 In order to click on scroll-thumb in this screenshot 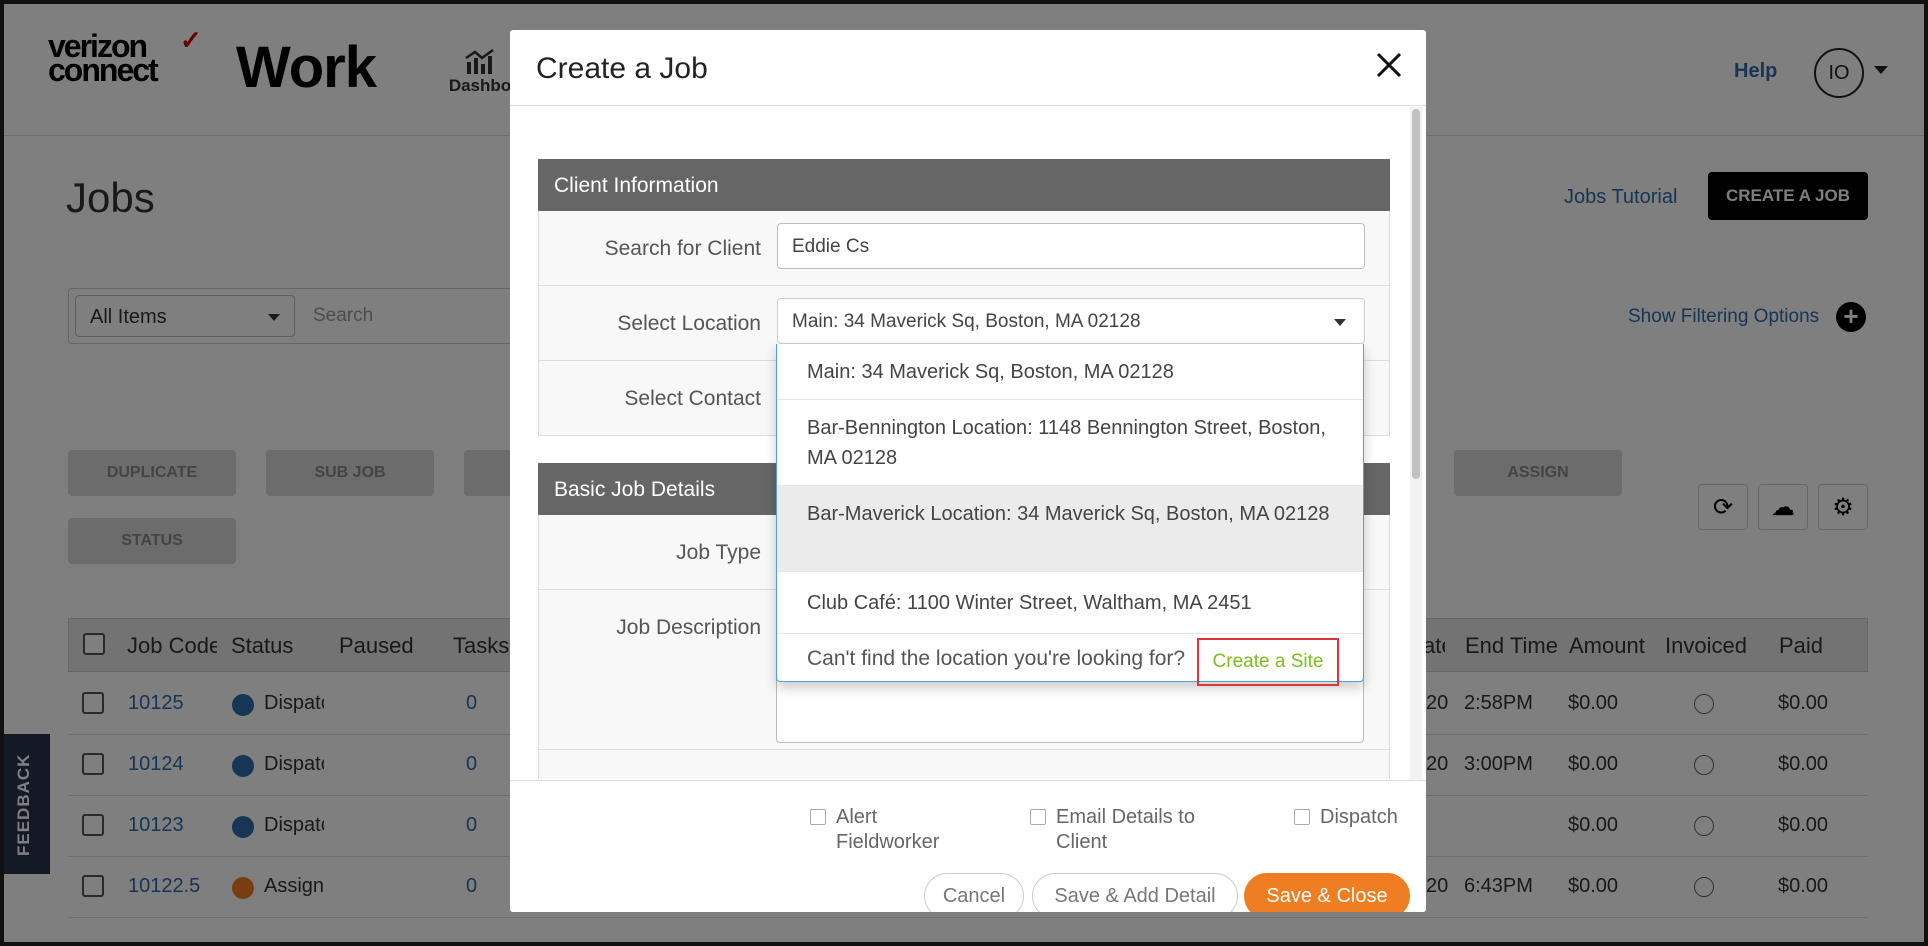, I will do `click(1416, 294)`.